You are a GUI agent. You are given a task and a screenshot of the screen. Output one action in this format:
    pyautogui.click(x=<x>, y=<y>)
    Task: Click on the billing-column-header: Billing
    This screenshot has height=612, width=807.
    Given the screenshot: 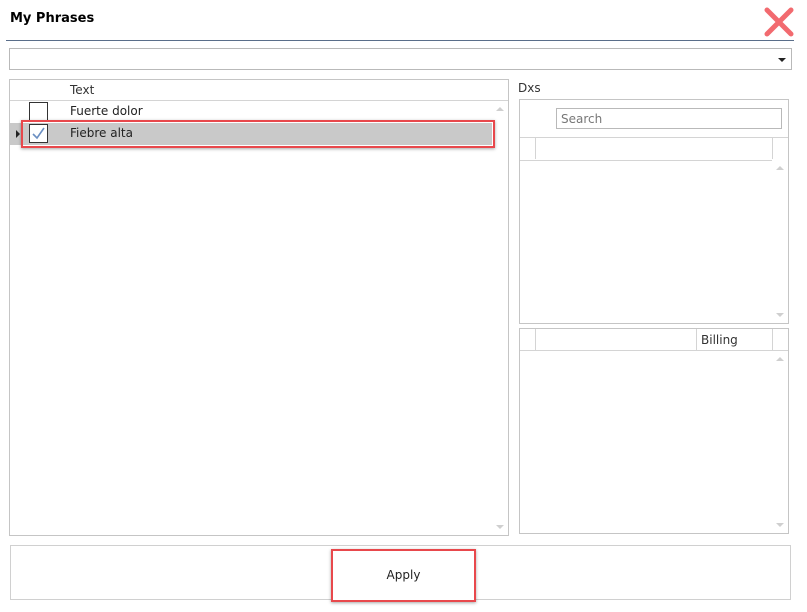 What is the action you would take?
    pyautogui.click(x=719, y=340)
    